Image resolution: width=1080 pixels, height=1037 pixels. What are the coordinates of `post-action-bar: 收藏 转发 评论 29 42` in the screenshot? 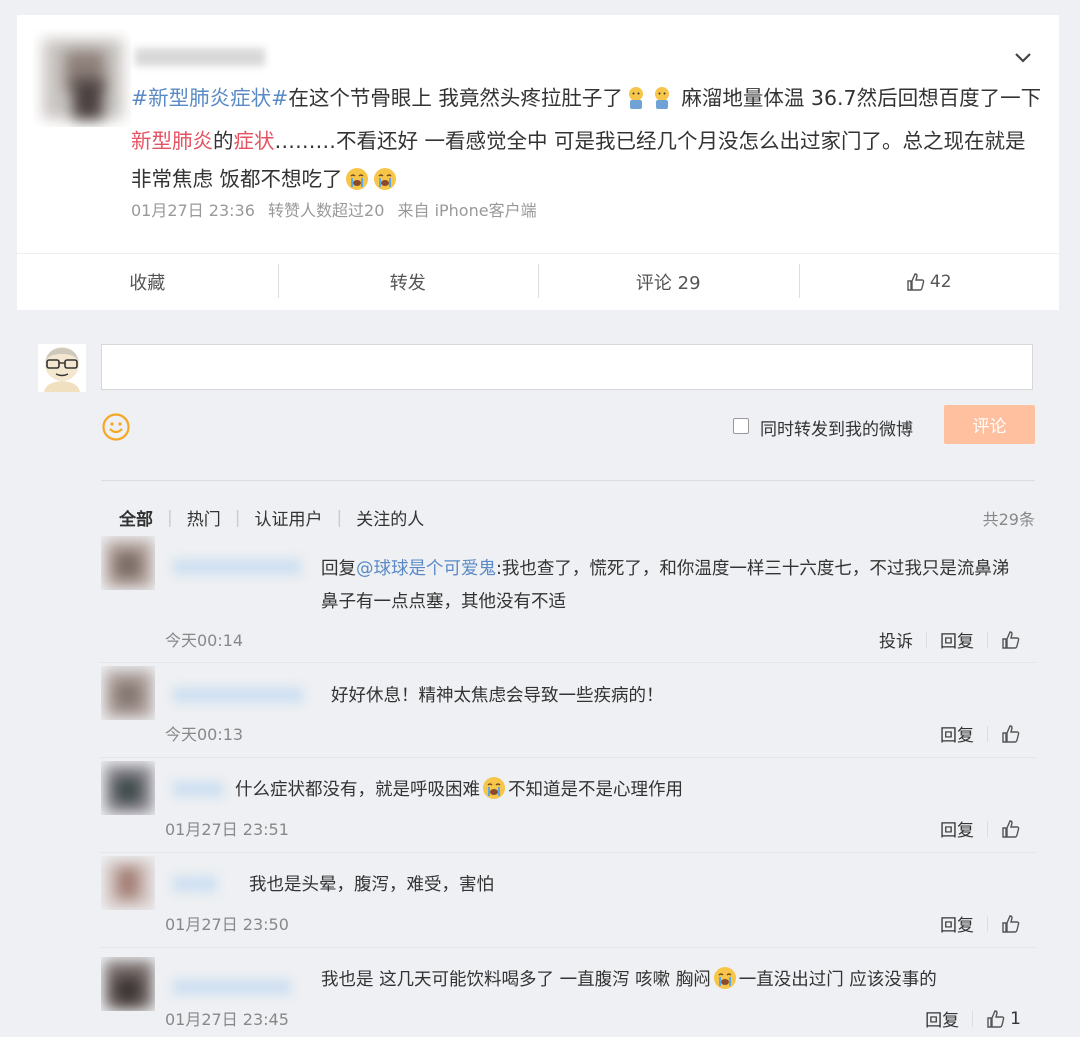 It's located at (538, 281).